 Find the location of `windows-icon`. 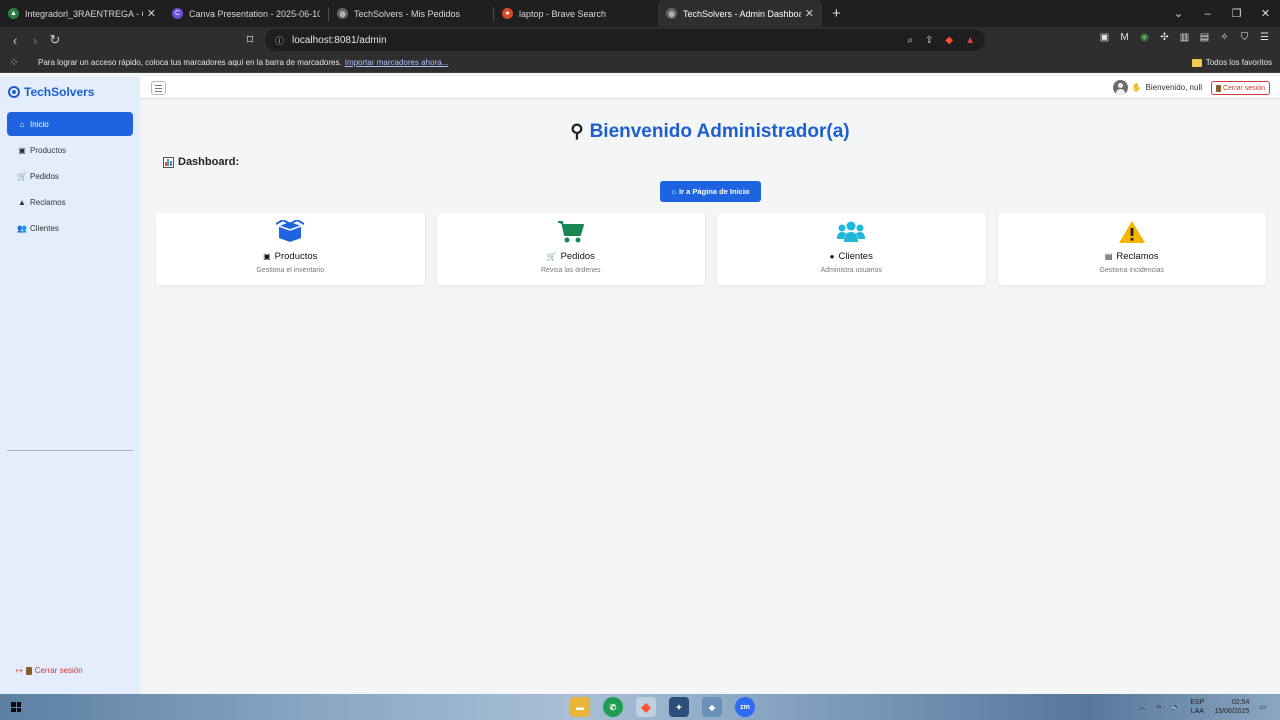

windows-icon is located at coordinates (16, 707).